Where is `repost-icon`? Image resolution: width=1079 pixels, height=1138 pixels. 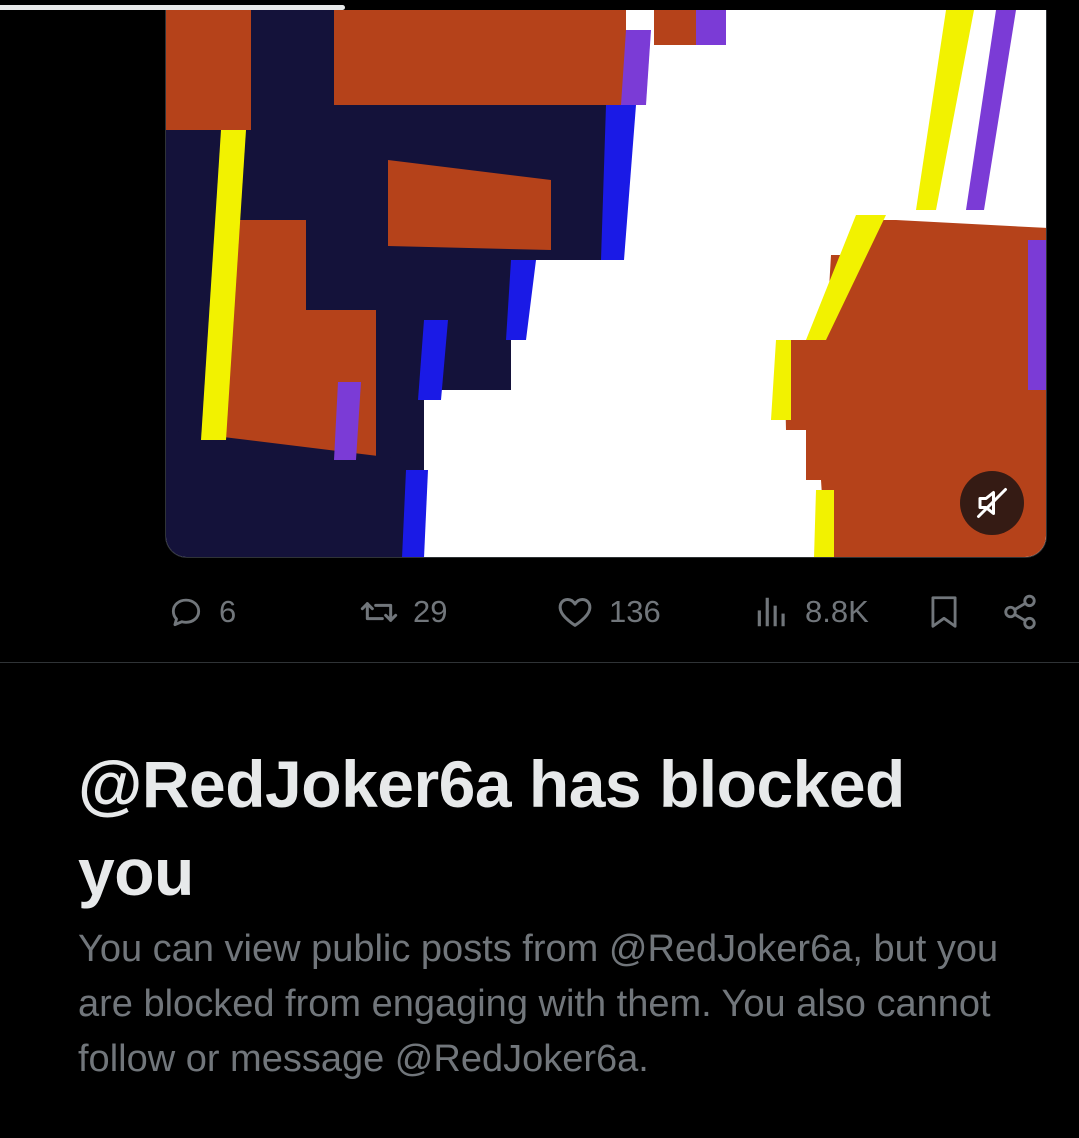 repost-icon is located at coordinates (379, 612).